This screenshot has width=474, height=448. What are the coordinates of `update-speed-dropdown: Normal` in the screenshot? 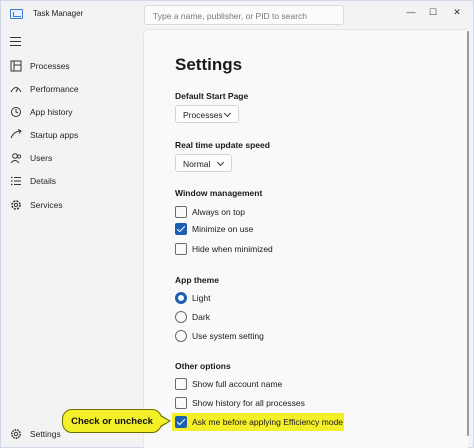 It's located at (203, 163).